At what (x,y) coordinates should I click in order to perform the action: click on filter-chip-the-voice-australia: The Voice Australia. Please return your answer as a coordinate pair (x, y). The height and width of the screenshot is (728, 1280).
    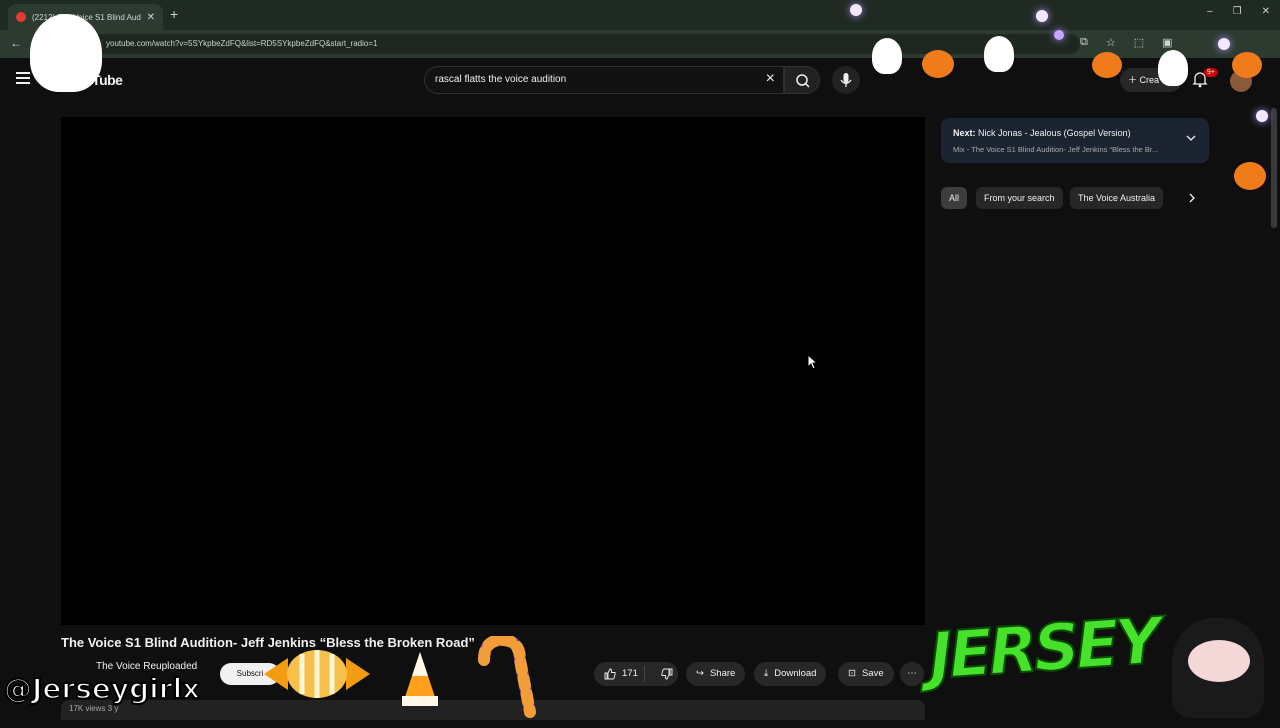
    Looking at the image, I should click on (1117, 198).